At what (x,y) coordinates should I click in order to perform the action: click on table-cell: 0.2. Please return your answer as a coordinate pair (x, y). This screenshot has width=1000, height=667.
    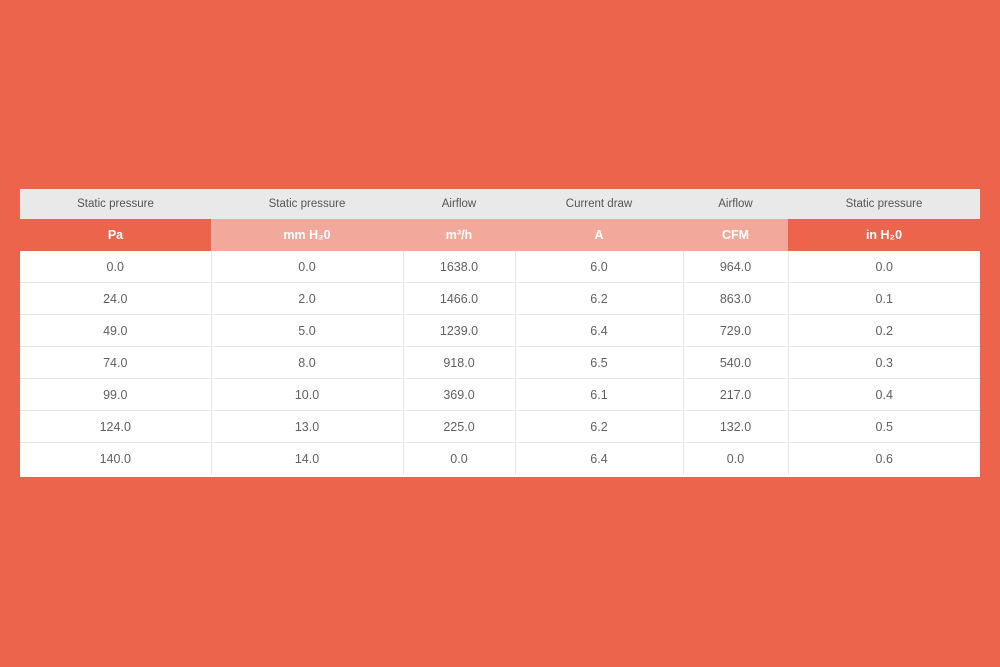
    Looking at the image, I should click on (883, 330).